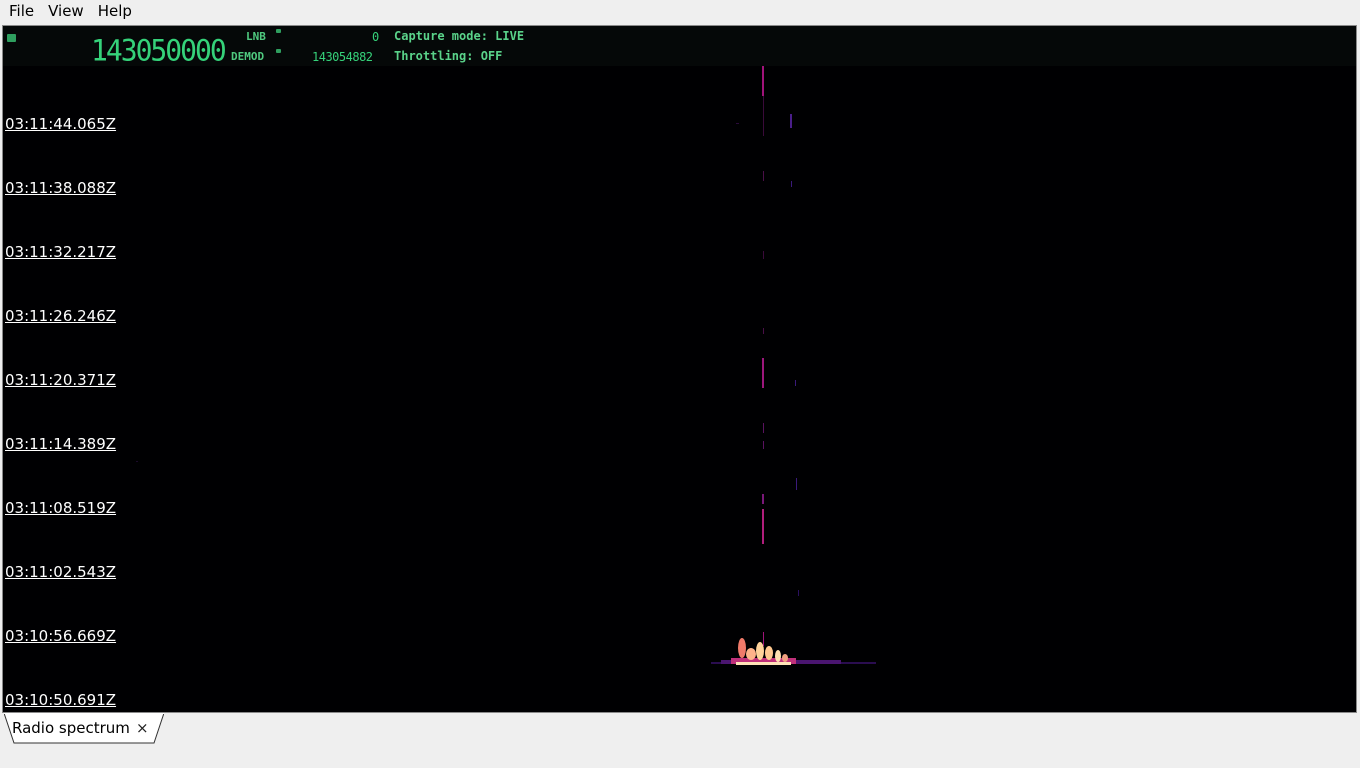 Image resolution: width=1360 pixels, height=768 pixels. I want to click on menu-help: Help, so click(113, 11).